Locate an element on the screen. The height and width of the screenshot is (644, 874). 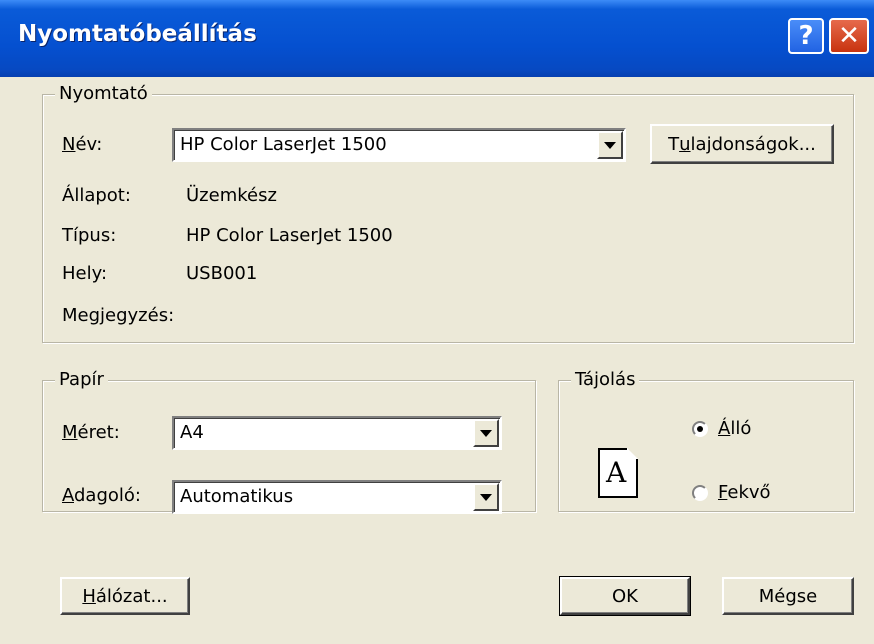
paper-size-dropdown-button is located at coordinates (486, 433).